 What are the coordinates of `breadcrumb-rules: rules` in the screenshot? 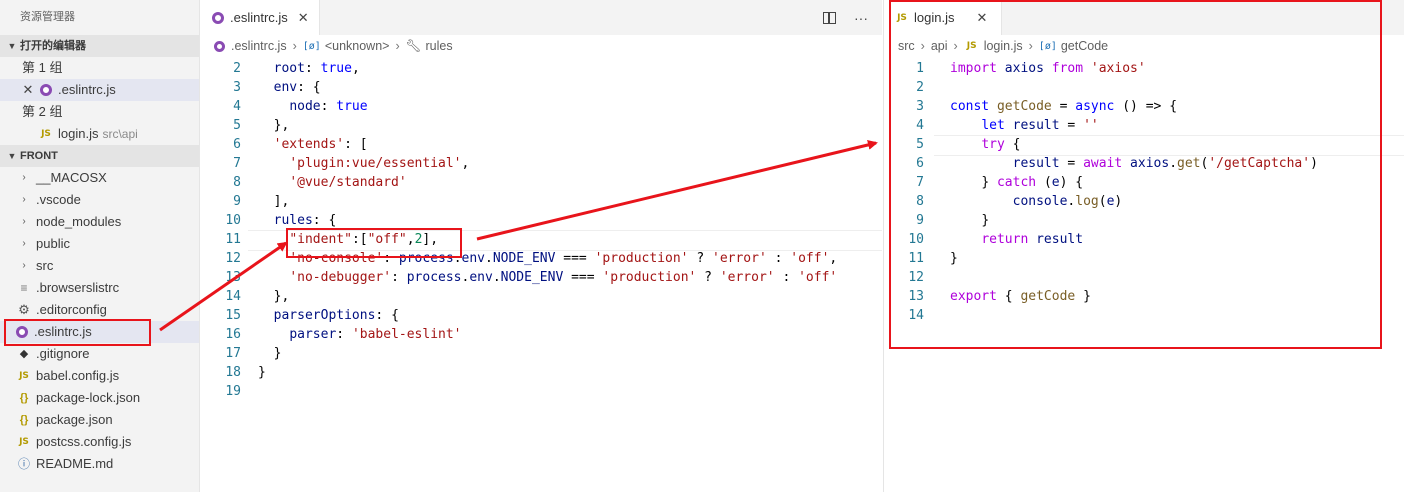 It's located at (439, 46).